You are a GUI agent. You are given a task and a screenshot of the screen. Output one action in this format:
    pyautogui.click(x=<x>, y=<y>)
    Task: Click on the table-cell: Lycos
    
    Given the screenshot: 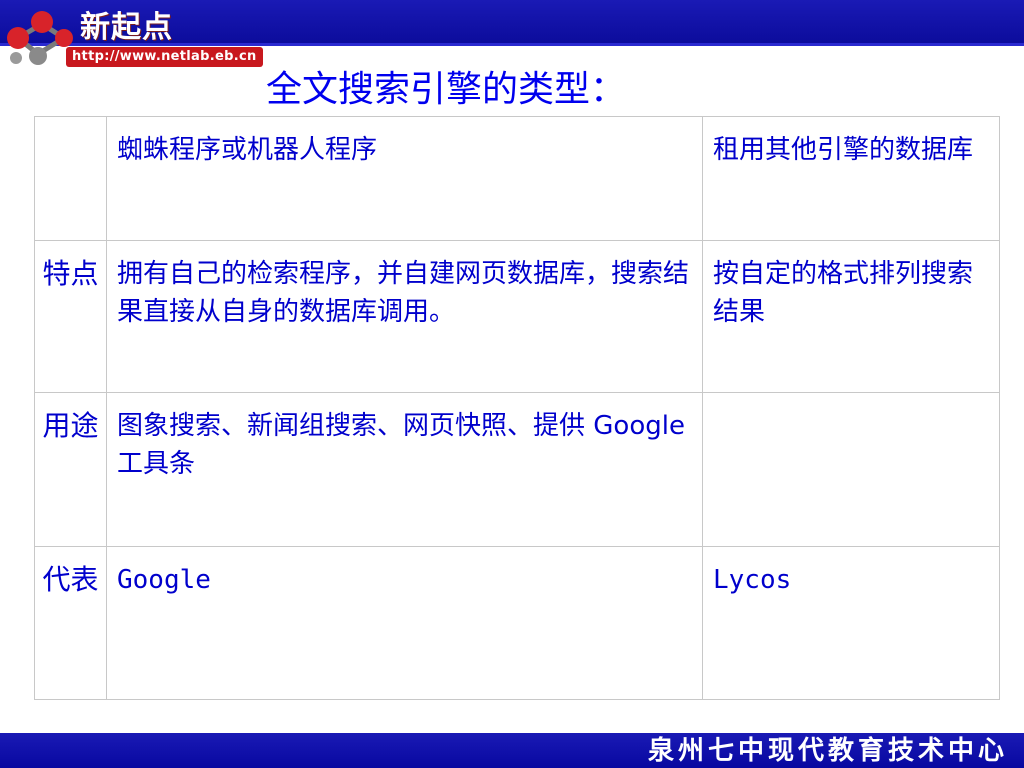 What is the action you would take?
    pyautogui.click(x=851, y=623)
    